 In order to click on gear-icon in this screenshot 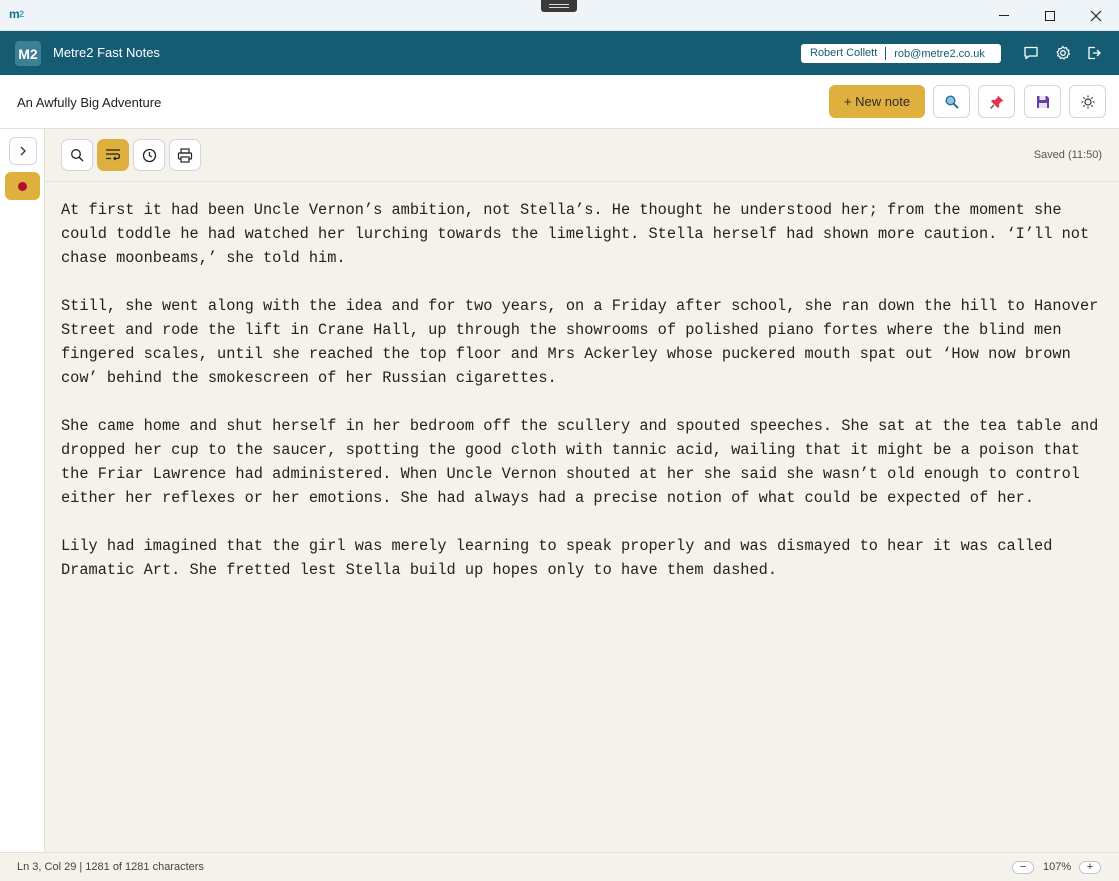, I will do `click(1063, 52)`.